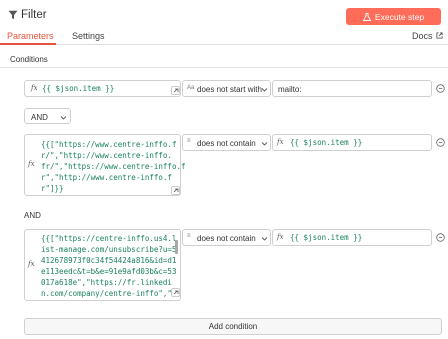  I want to click on condition-1-left-value: {{ $json.item }}, so click(78, 88).